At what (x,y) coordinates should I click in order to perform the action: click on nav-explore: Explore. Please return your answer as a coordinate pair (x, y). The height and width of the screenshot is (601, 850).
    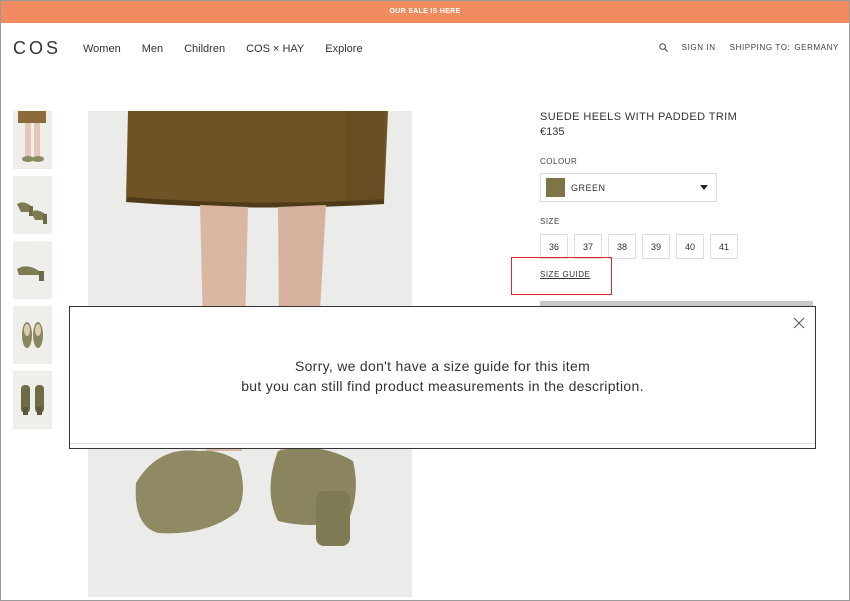
    Looking at the image, I should click on (343, 49).